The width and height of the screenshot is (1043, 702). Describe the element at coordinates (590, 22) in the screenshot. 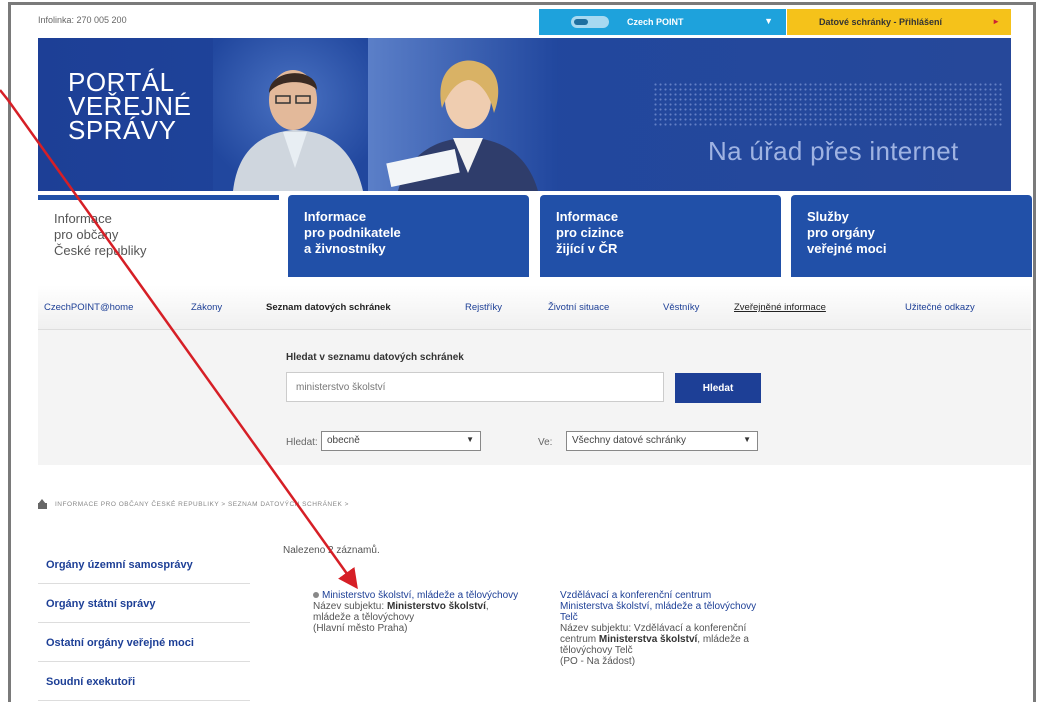

I see `czechpoint-logo-icon` at that location.